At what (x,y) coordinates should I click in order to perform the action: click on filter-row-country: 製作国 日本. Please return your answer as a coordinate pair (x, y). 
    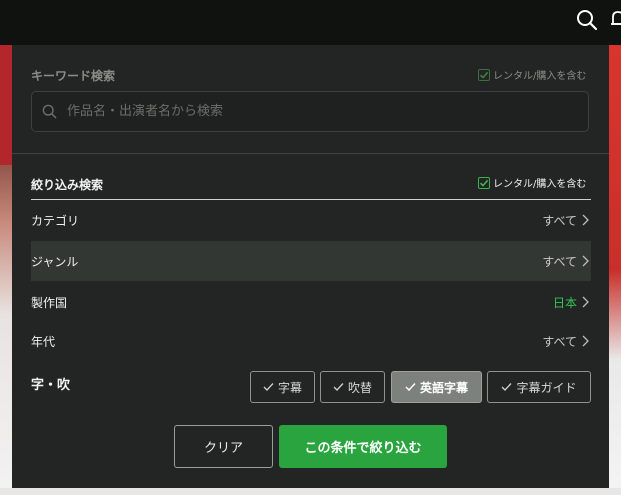
    Looking at the image, I should click on (311, 302).